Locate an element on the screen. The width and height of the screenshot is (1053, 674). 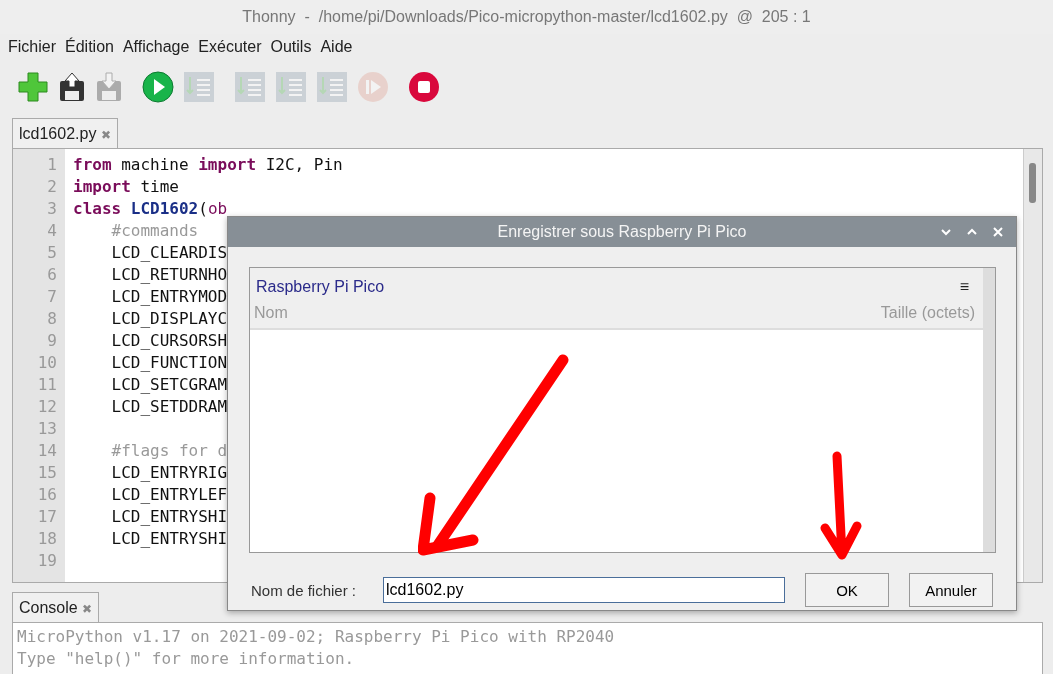
menu-item: Affichage is located at coordinates (156, 47).